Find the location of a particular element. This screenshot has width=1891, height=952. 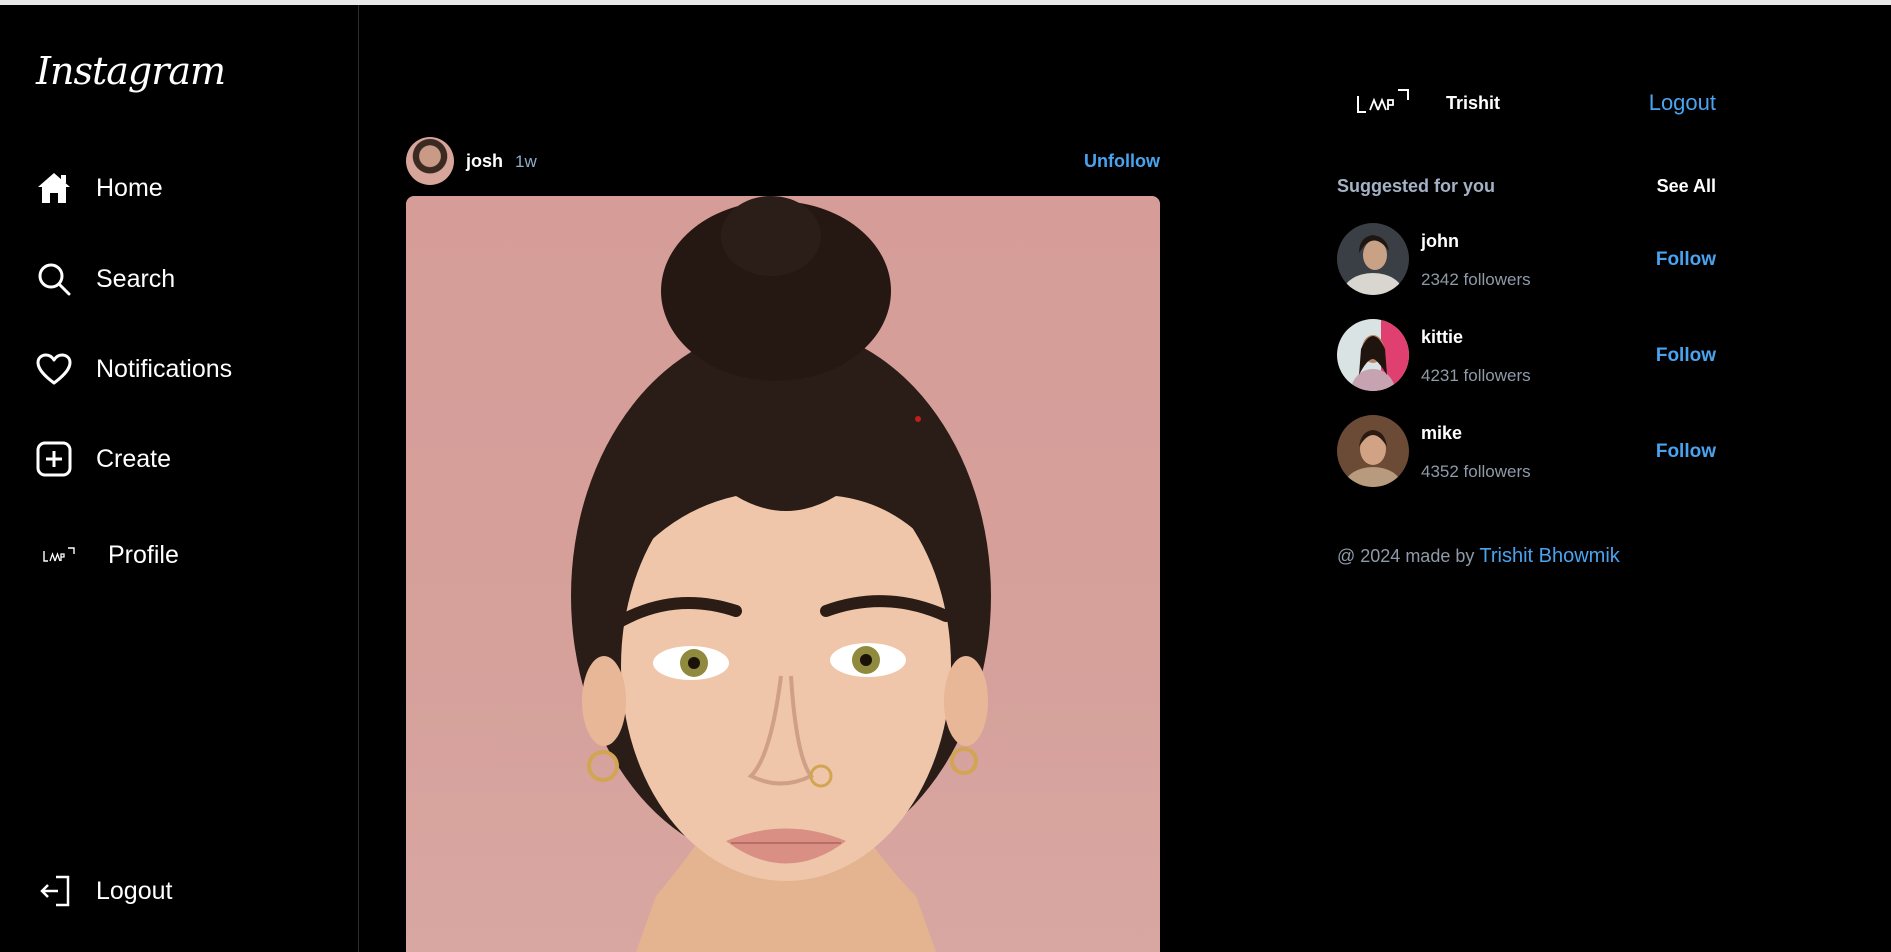

footer-credit: @ 2024 made by Trishit Bhowmik is located at coordinates (1478, 556).